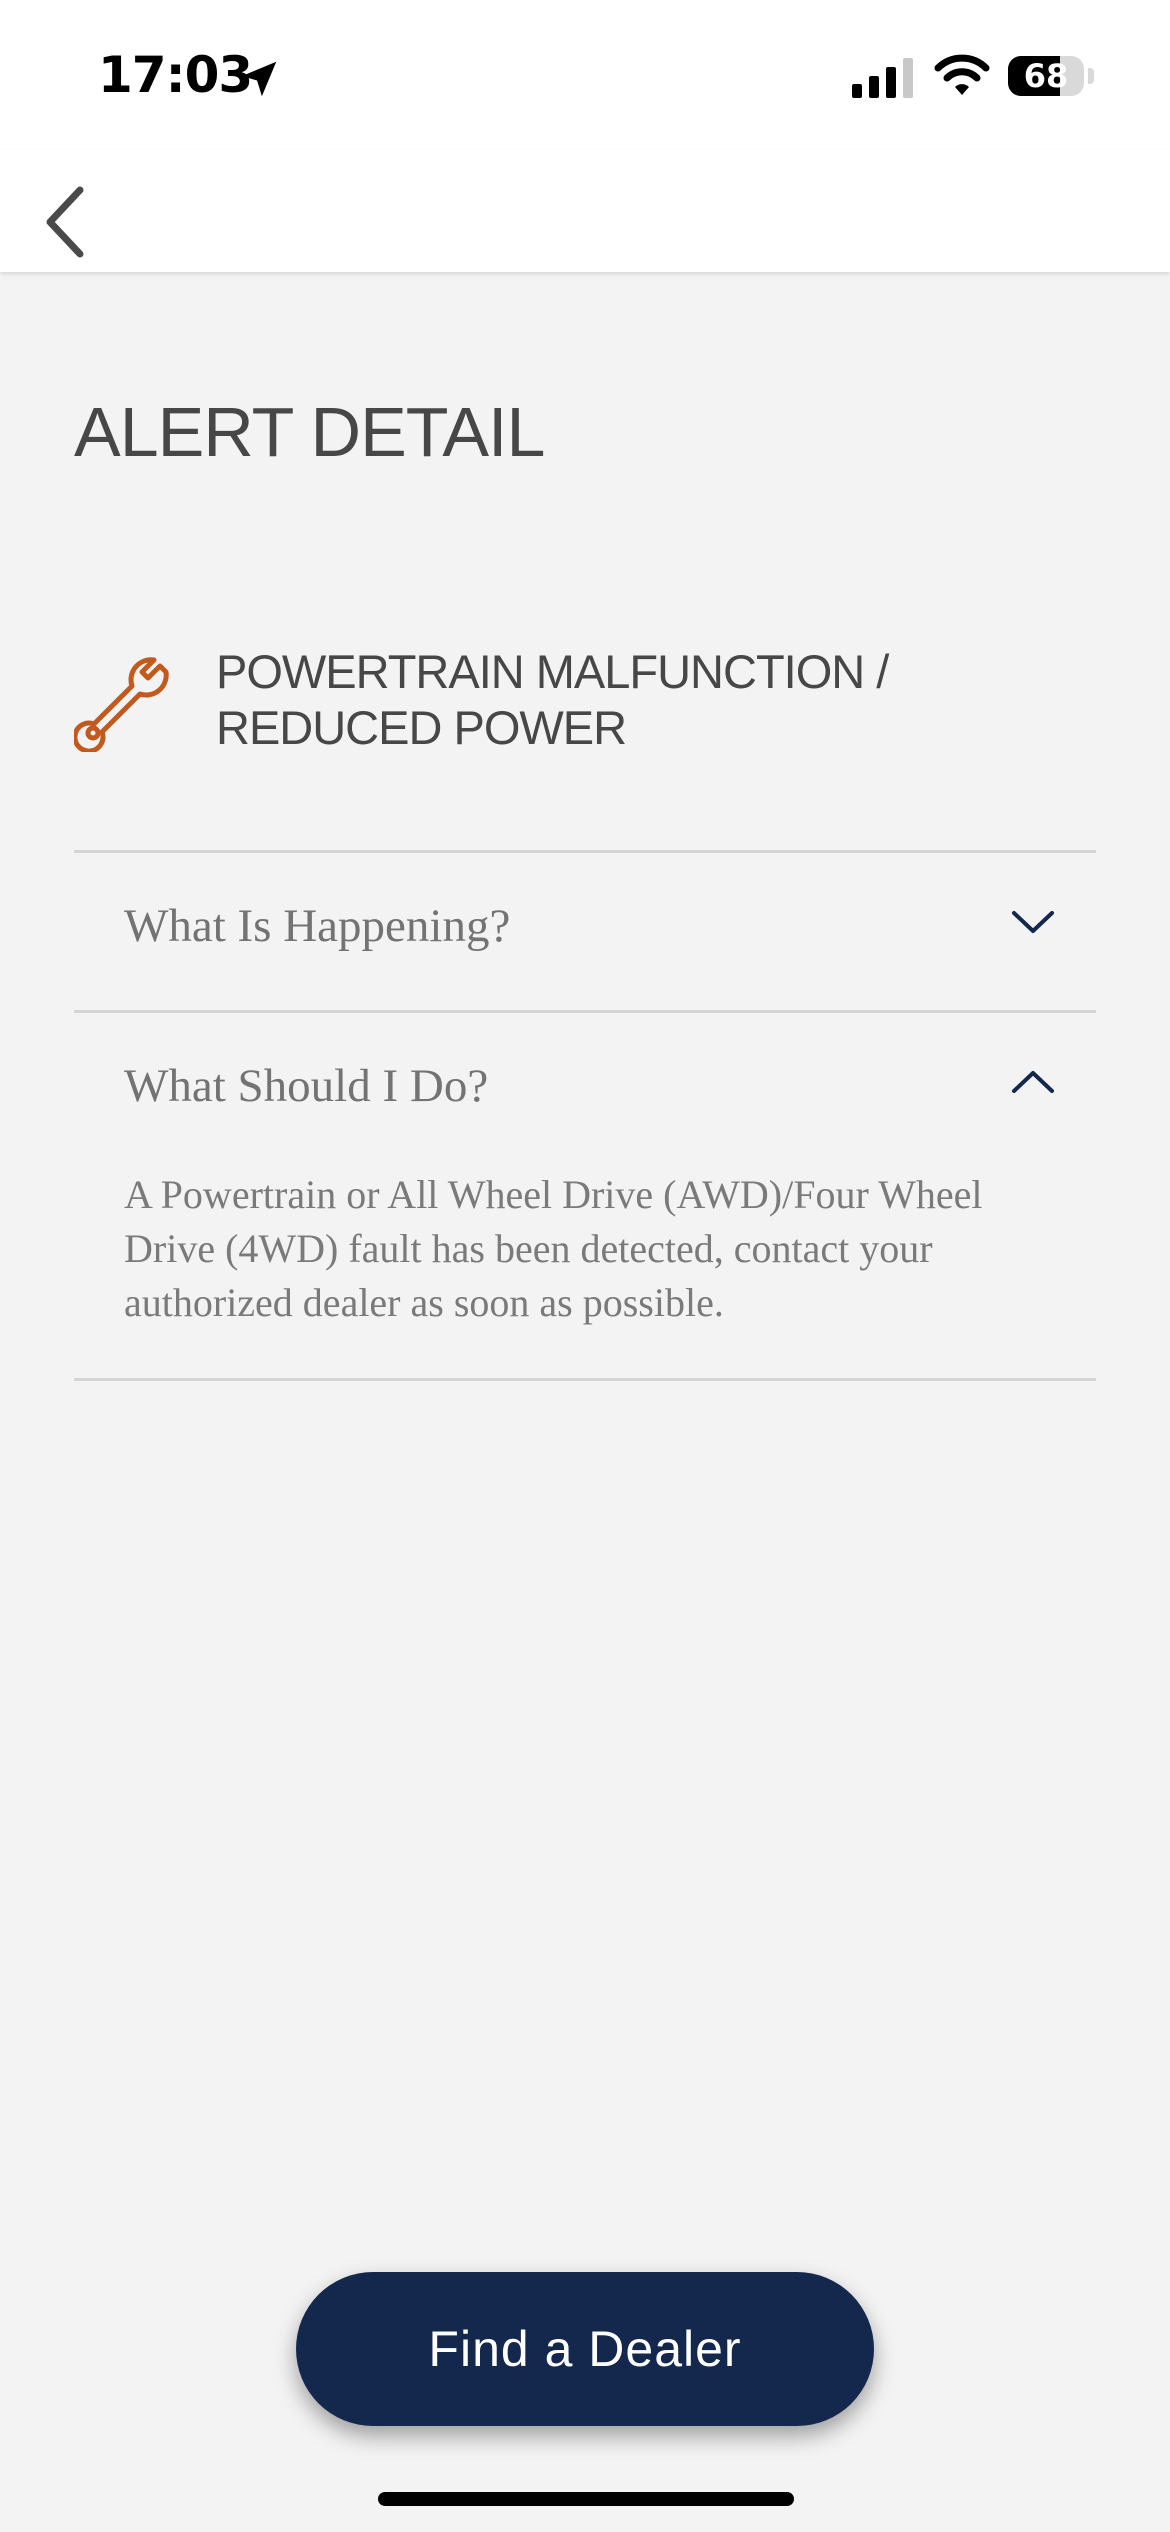 This screenshot has width=1170, height=2532. What do you see at coordinates (1033, 922) in the screenshot?
I see `chevron-down-icon` at bounding box center [1033, 922].